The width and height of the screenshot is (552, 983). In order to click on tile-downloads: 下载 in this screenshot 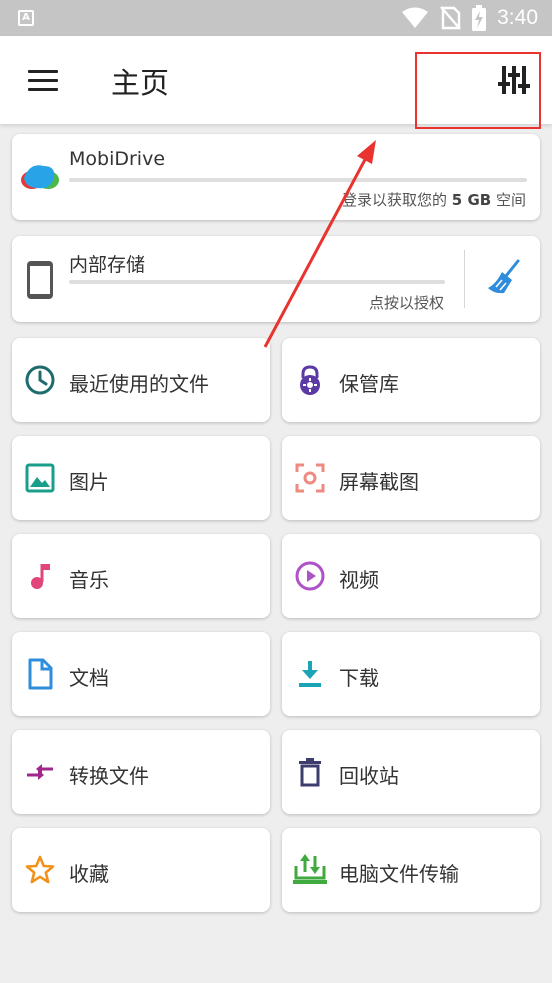, I will do `click(411, 674)`.